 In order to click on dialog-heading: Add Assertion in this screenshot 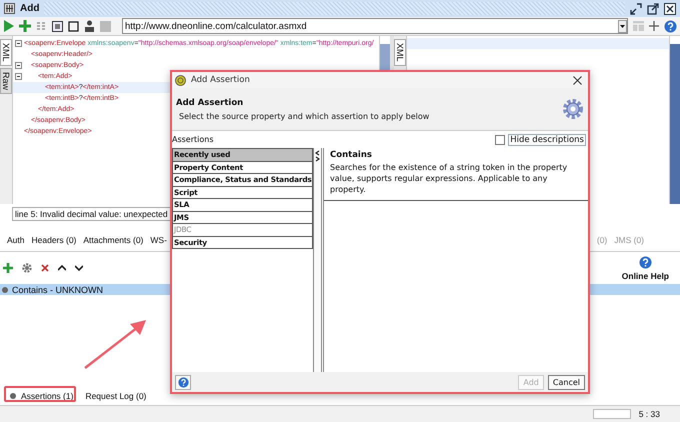, I will do `click(210, 103)`.